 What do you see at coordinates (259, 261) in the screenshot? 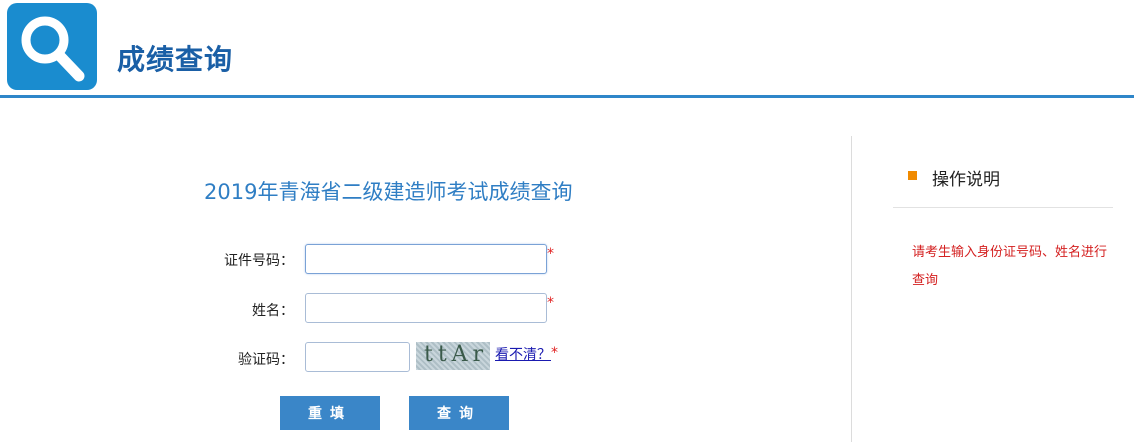
I see `id-number-label: 证件号码：` at bounding box center [259, 261].